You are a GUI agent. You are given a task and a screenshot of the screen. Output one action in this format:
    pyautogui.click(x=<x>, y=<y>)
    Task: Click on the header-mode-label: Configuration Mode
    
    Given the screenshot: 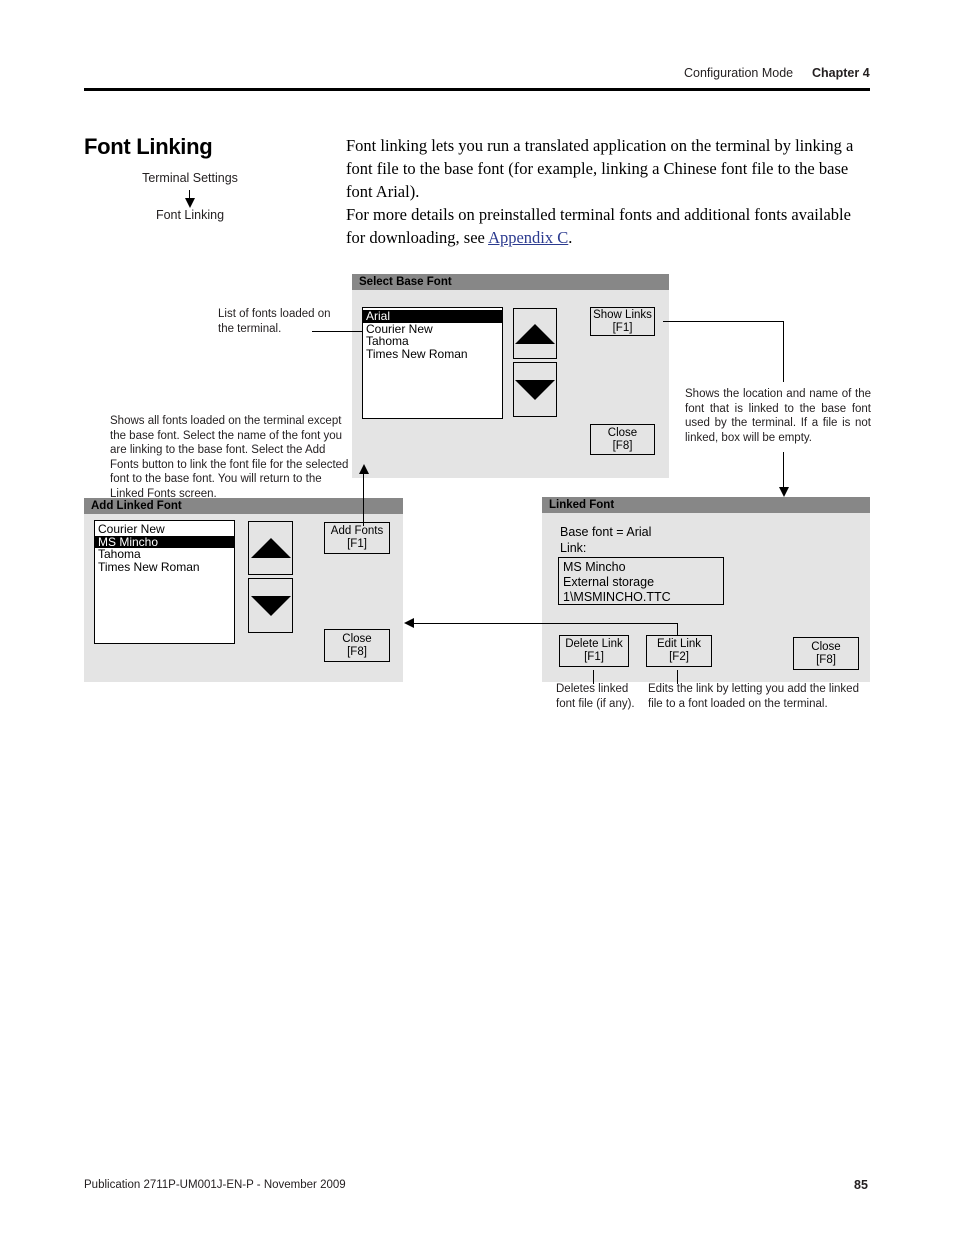 What is the action you would take?
    pyautogui.click(x=739, y=73)
    